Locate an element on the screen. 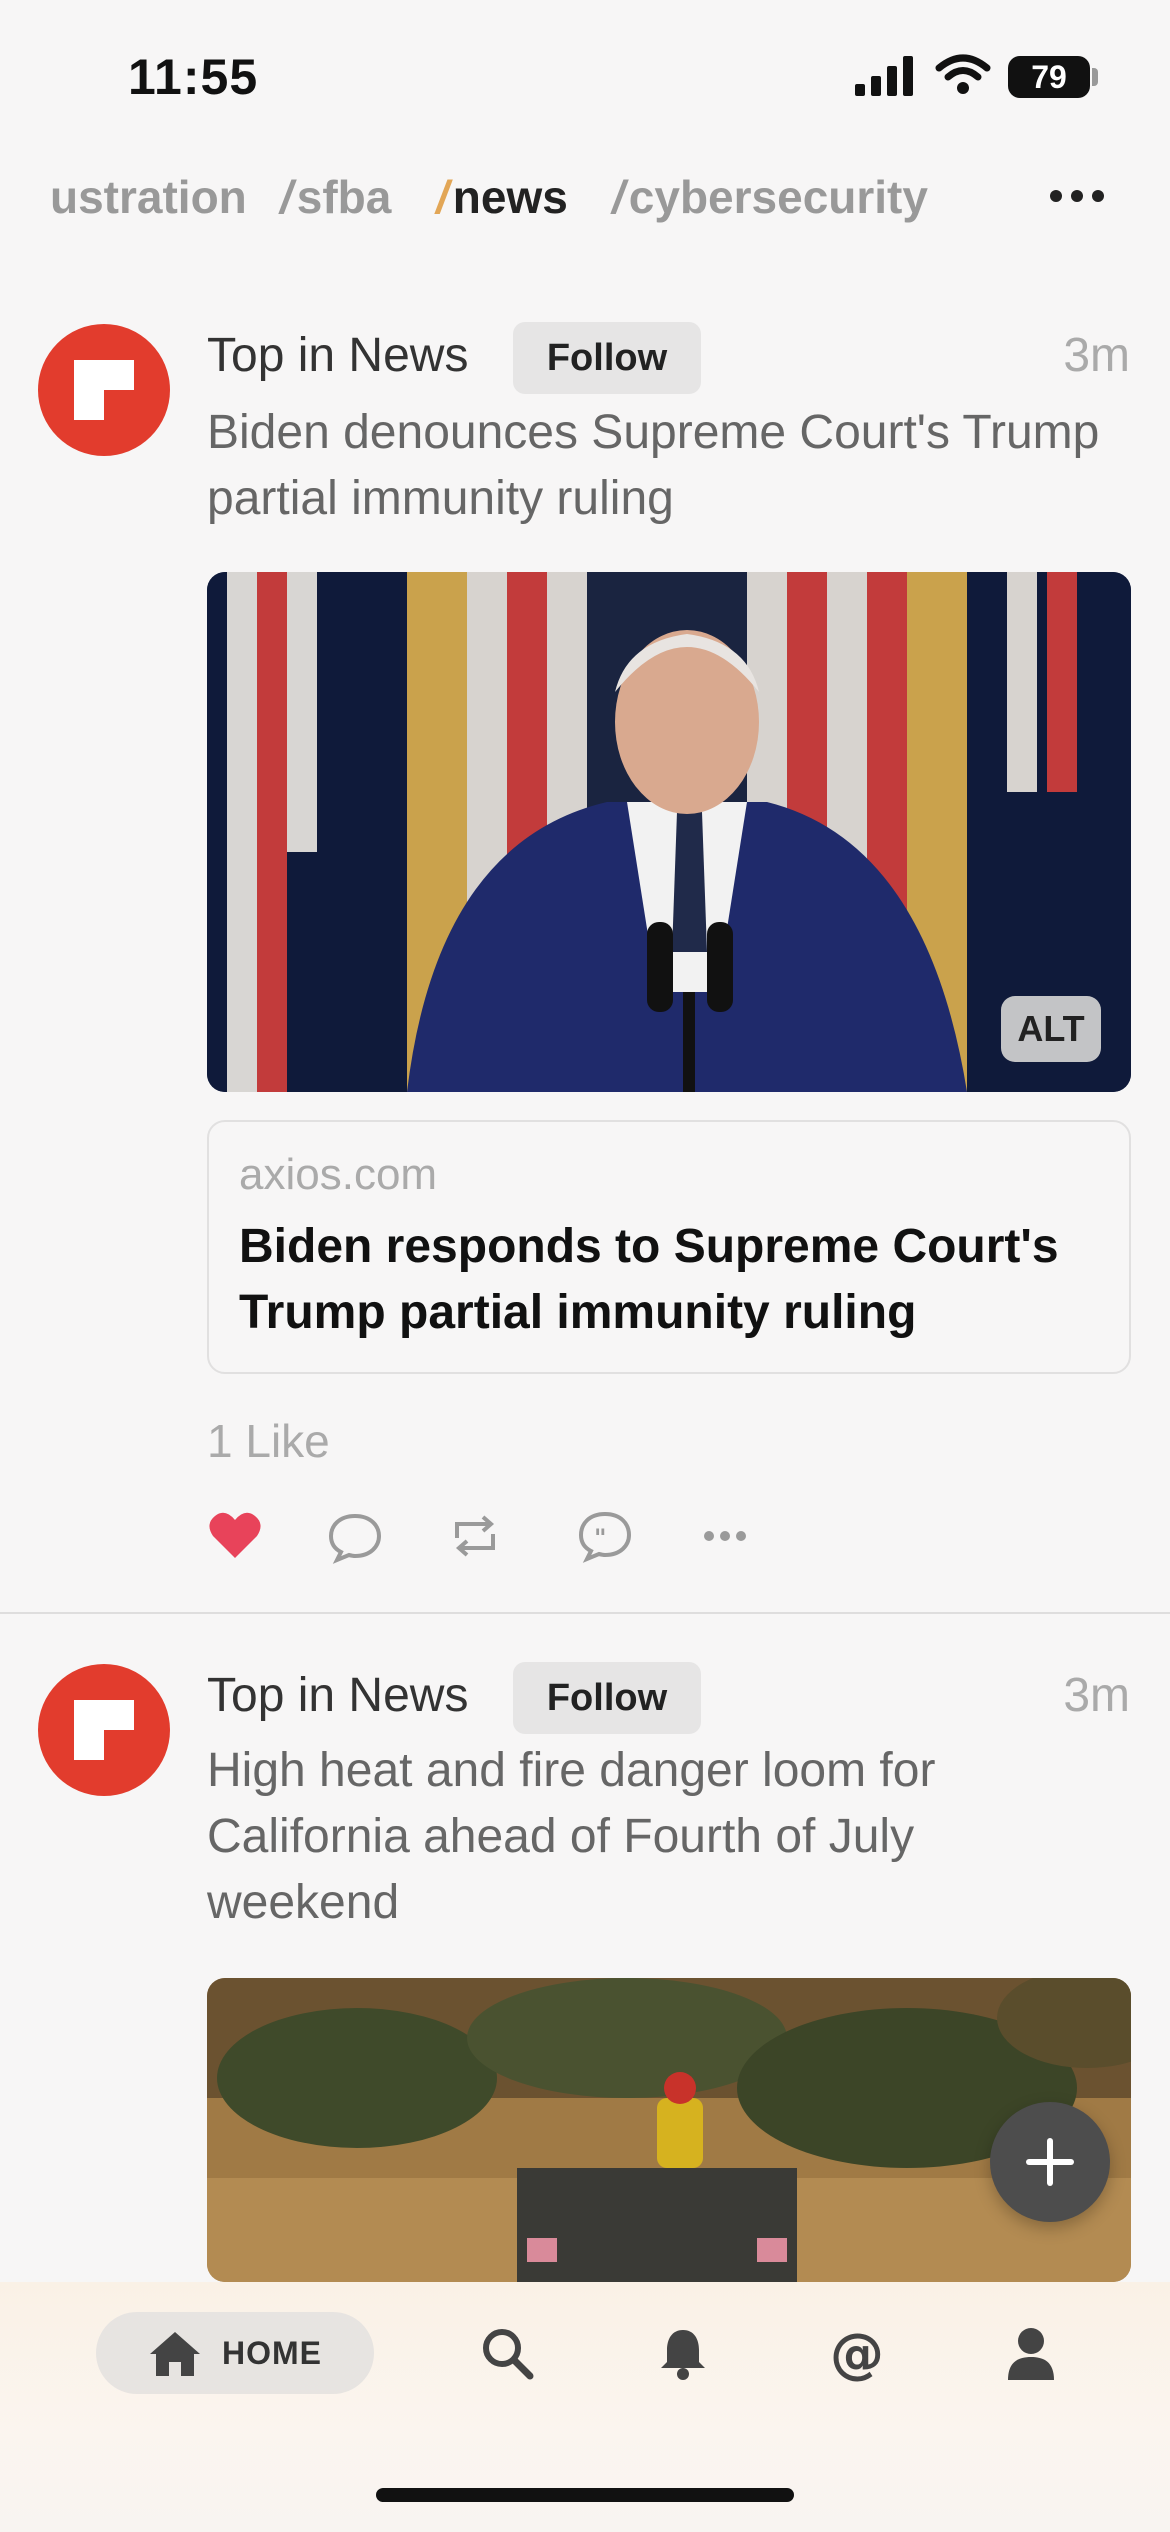 This screenshot has height=2532, width=1170. nav-home-label: HOME is located at coordinates (272, 2353).